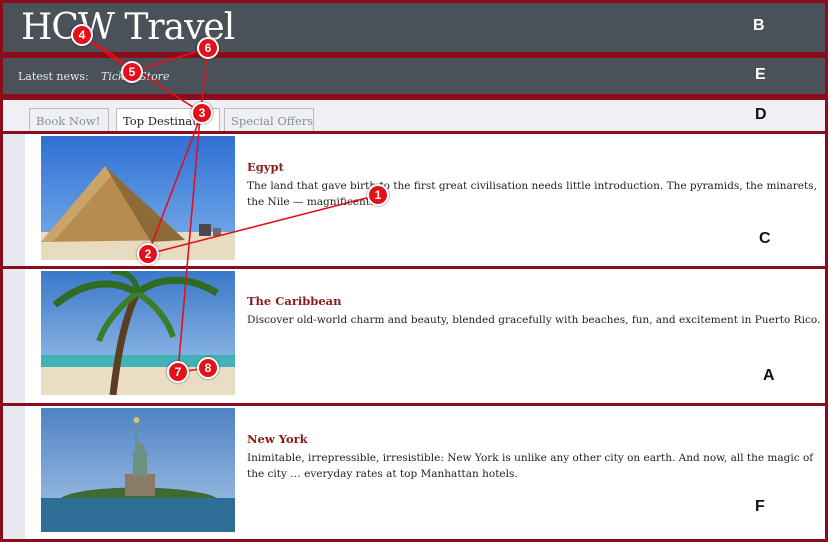  I want to click on region-label-d: D, so click(761, 114).